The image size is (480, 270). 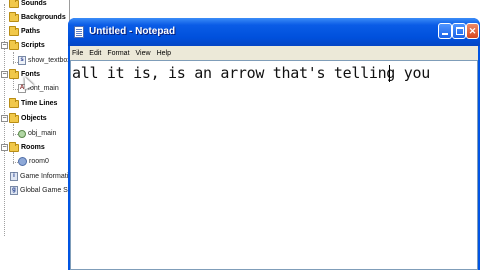 I want to click on menu-edit: Edit, so click(x=95, y=53).